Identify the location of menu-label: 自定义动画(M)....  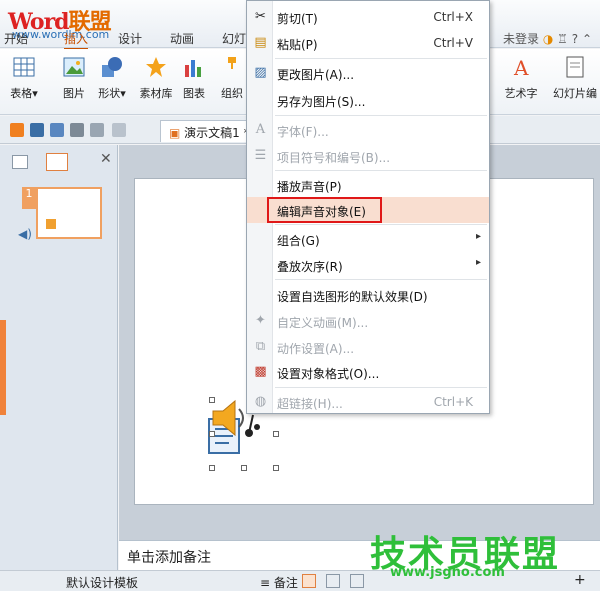
(323, 323).